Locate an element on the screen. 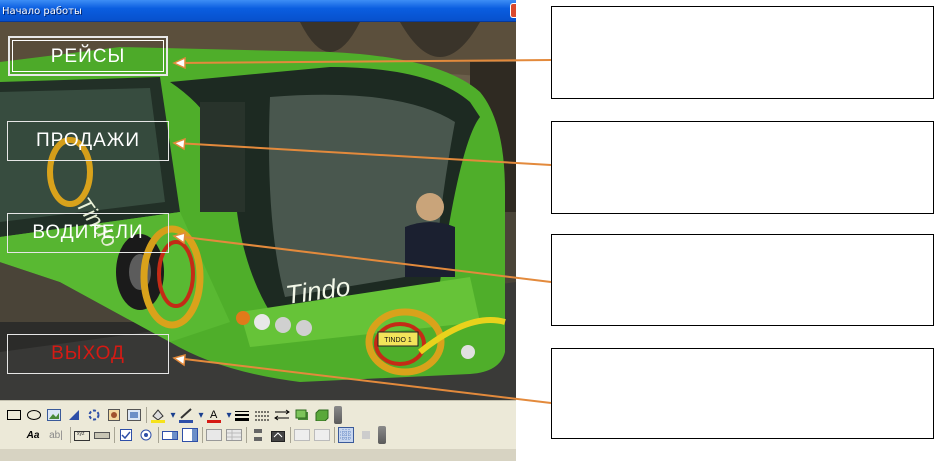 The width and height of the screenshot is (934, 461). callout-box-exit is located at coordinates (742, 393).